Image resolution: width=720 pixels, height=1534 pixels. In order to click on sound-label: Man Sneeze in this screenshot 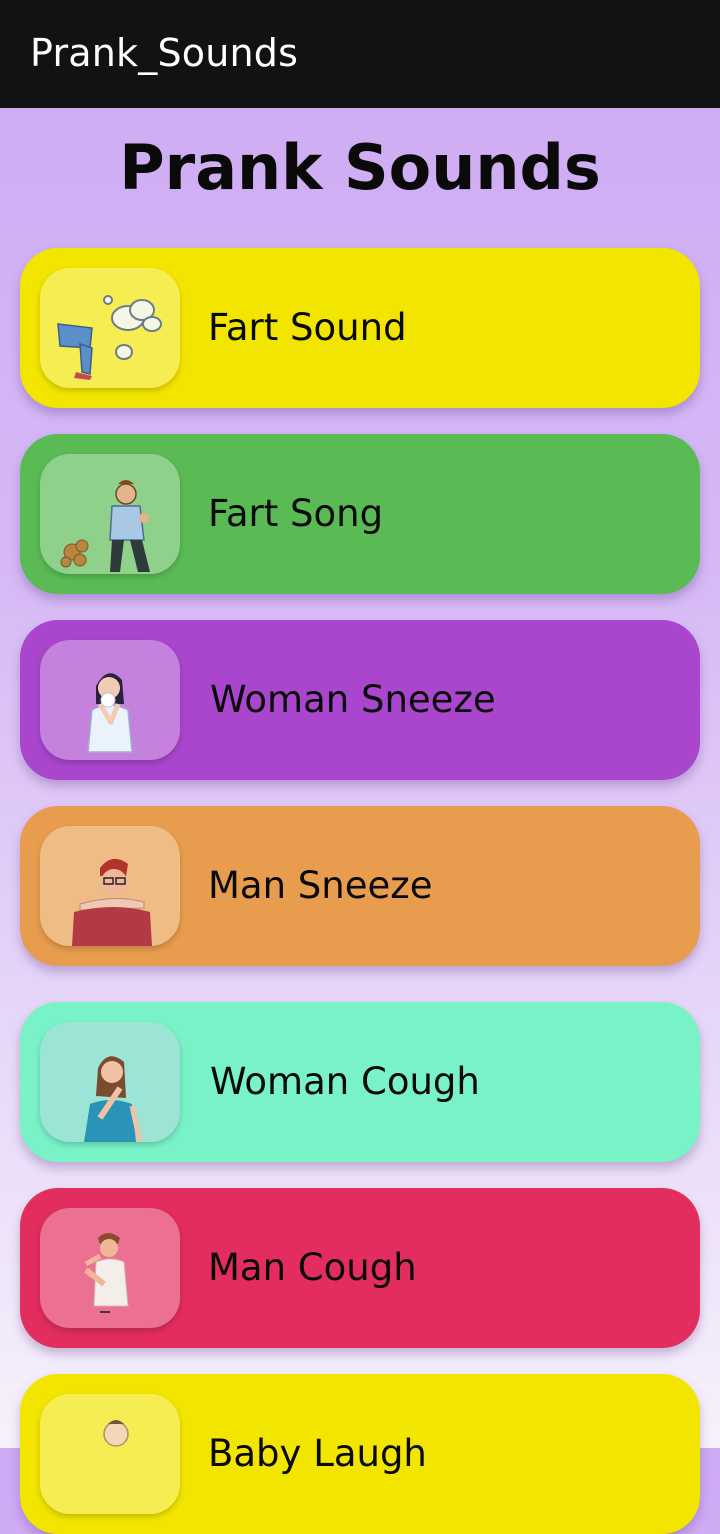, I will do `click(320, 885)`.